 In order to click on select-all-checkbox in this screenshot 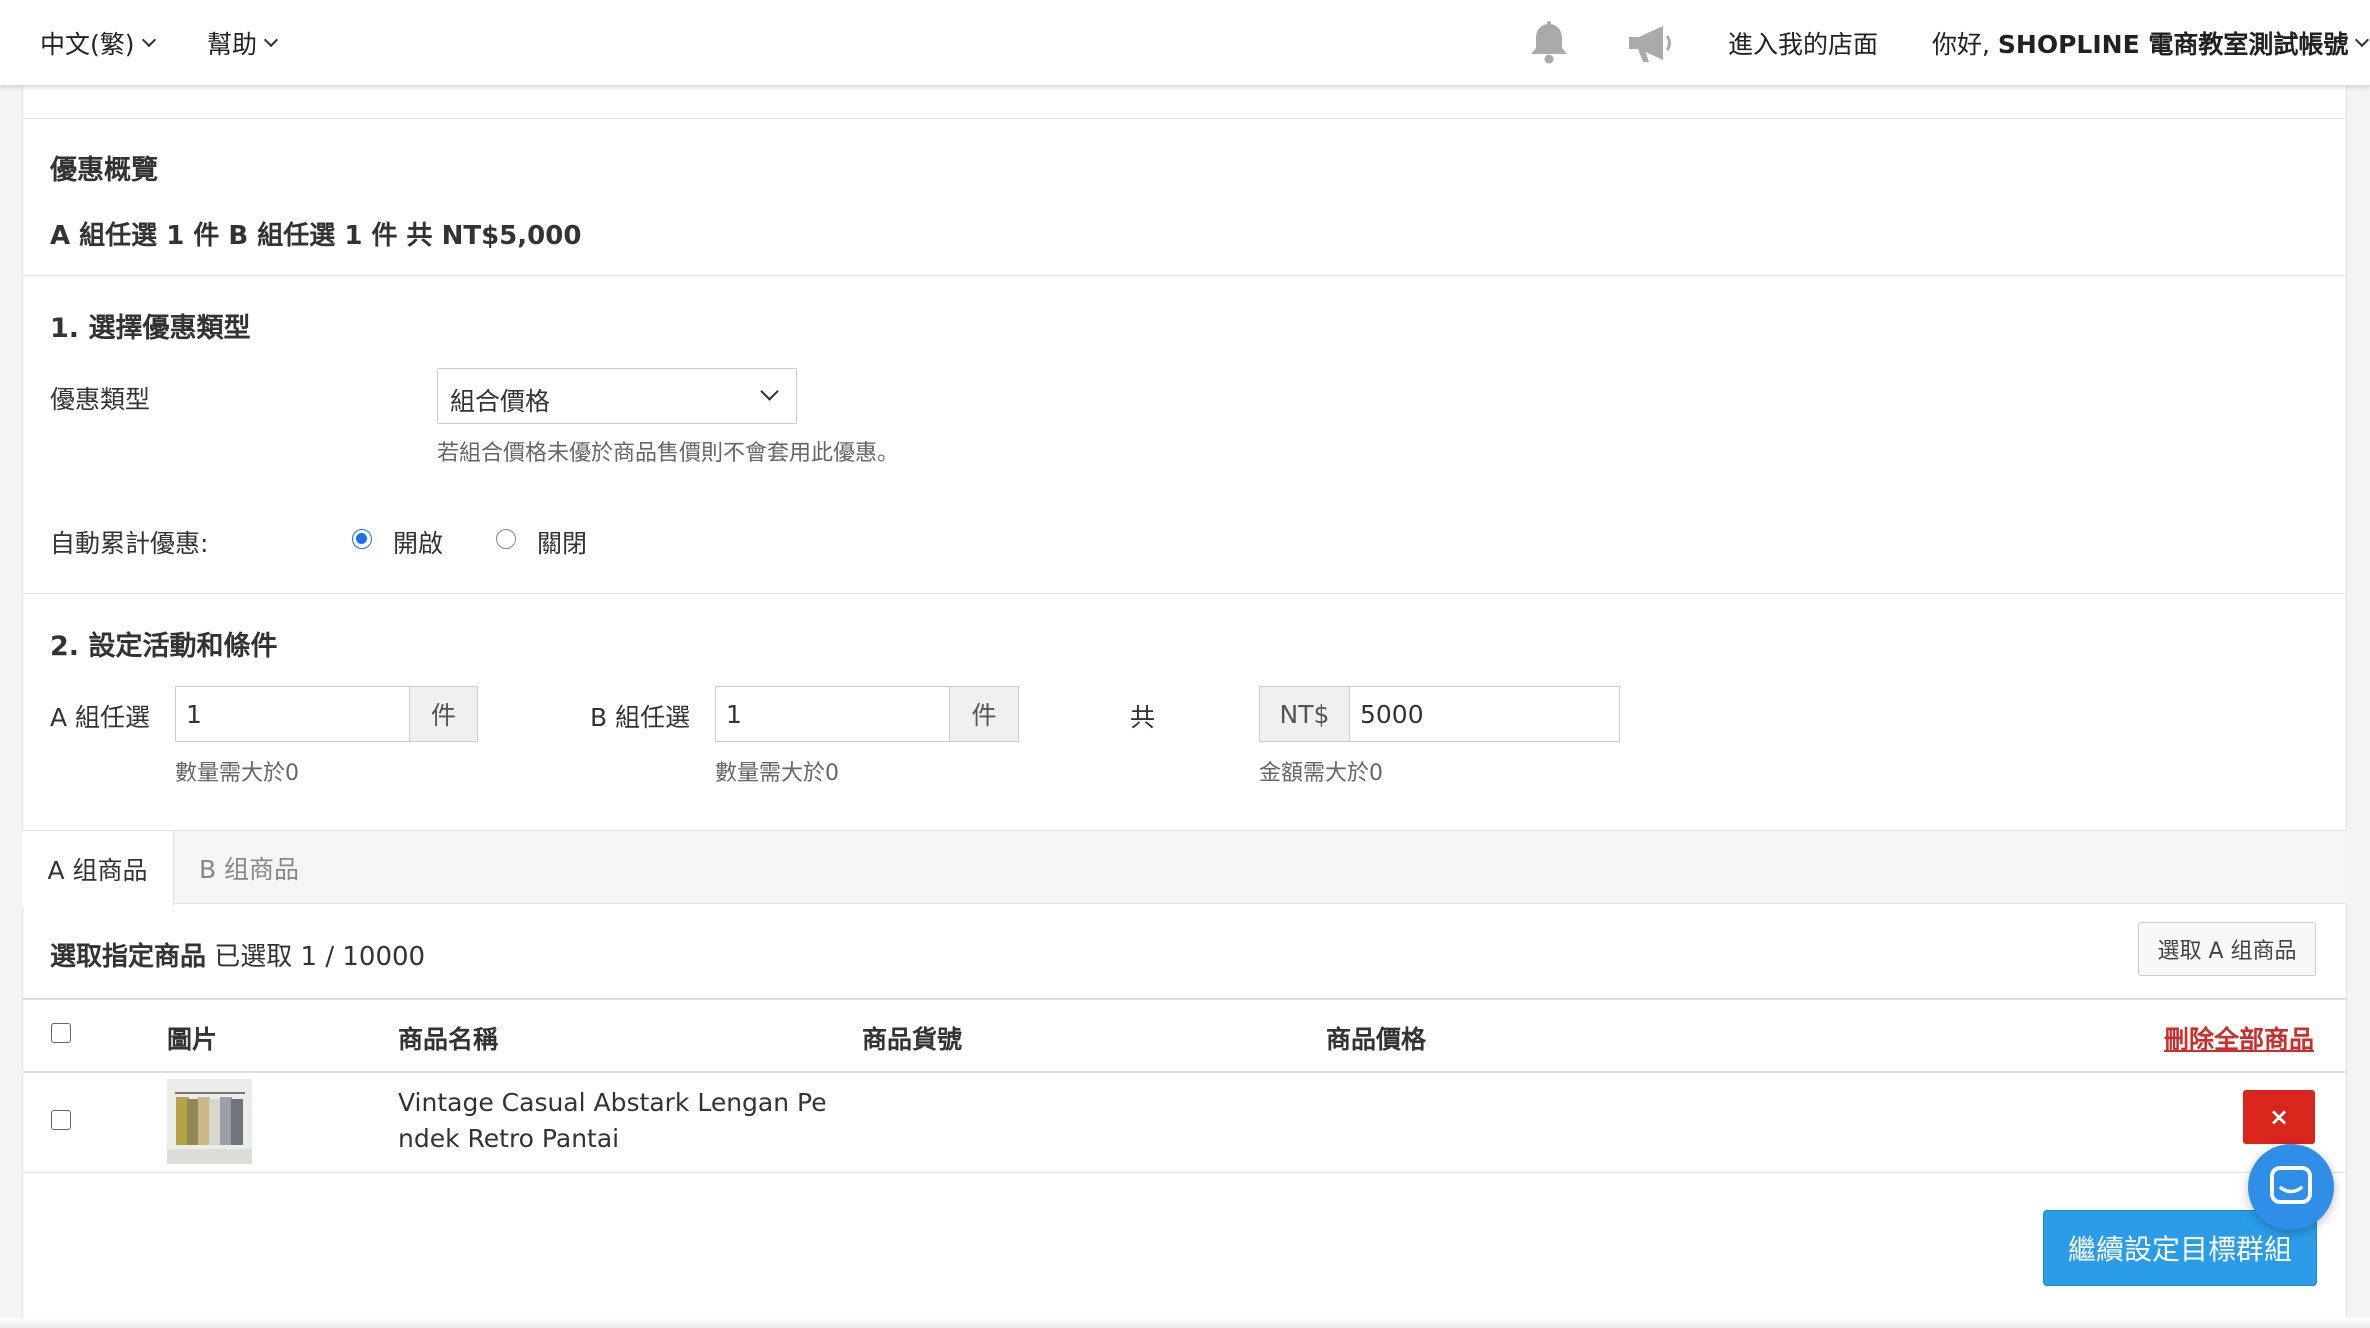, I will do `click(61, 1033)`.